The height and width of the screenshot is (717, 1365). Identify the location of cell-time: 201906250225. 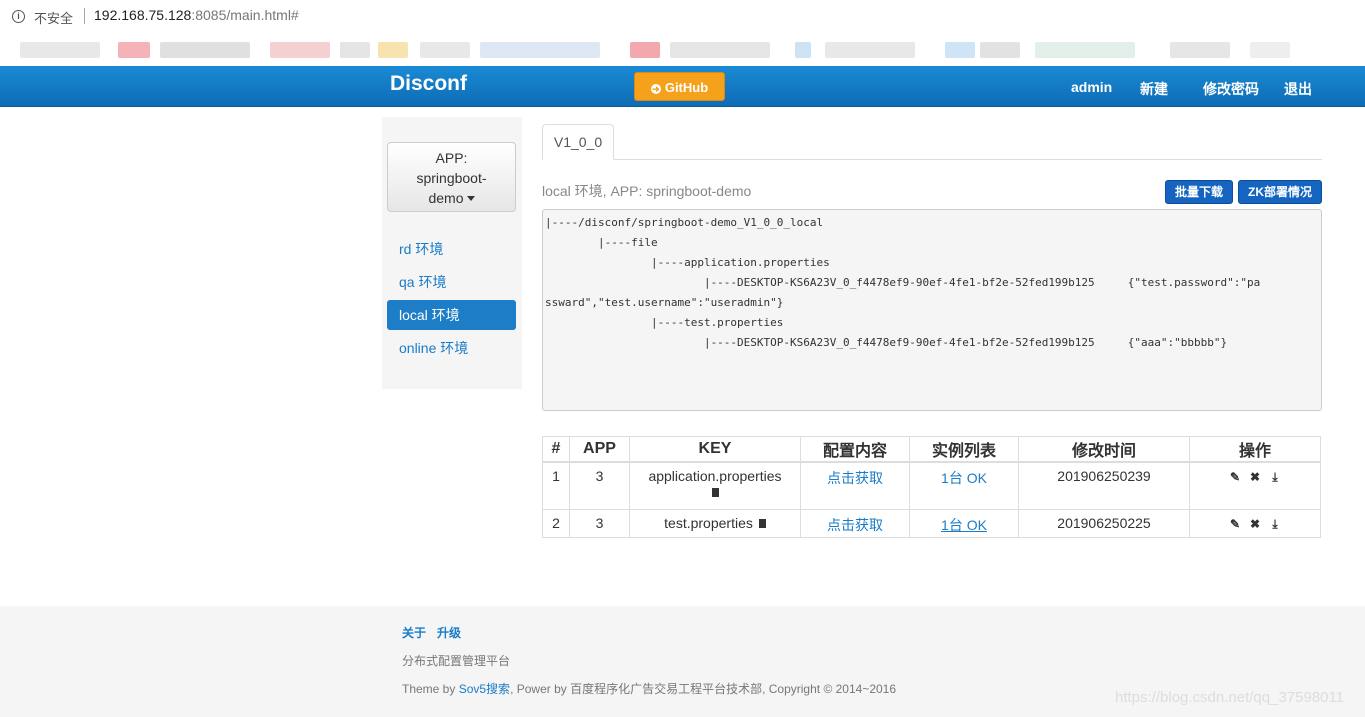
(1104, 523).